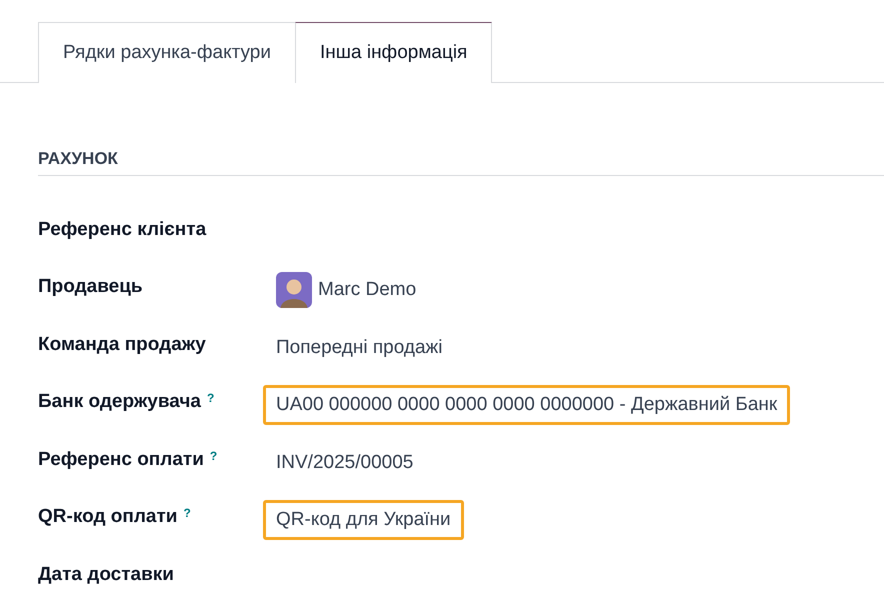  I want to click on field-label: Дата доставки, so click(106, 575).